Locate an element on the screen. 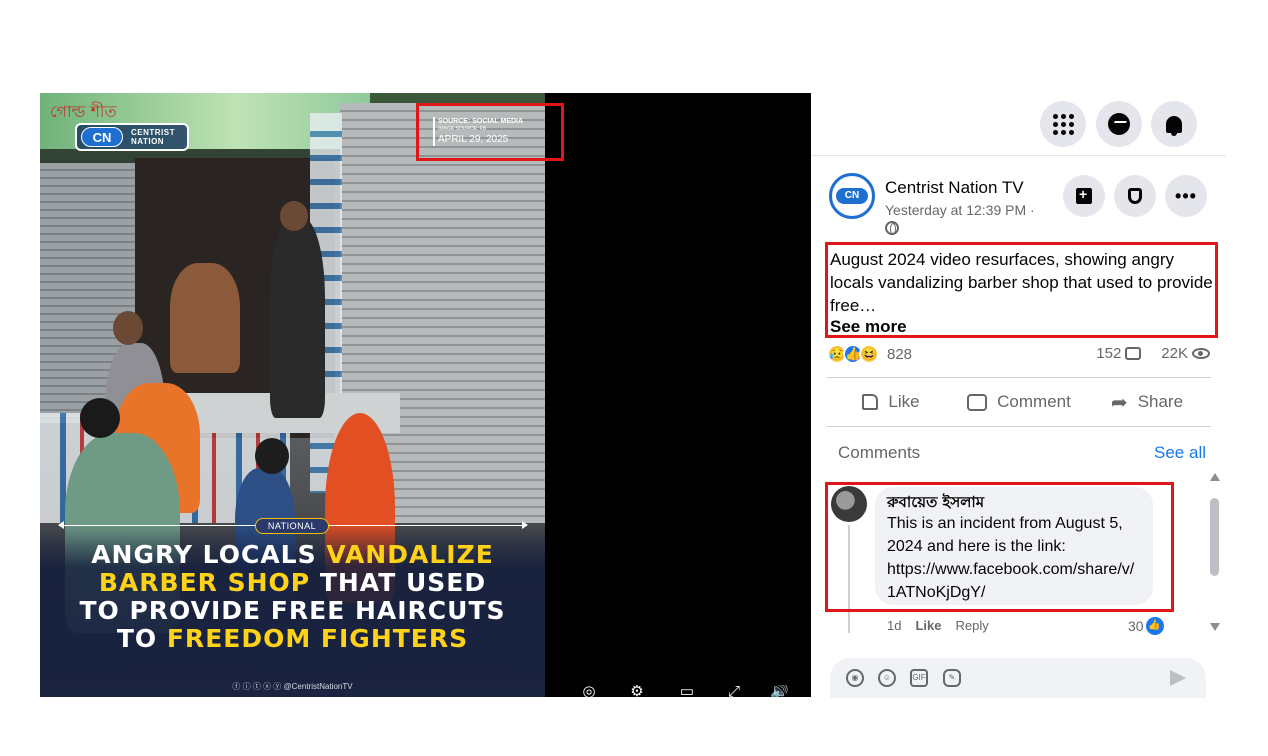 This screenshot has width=1268, height=756. fullscreen-icon: ⤢ is located at coordinates (734, 691).